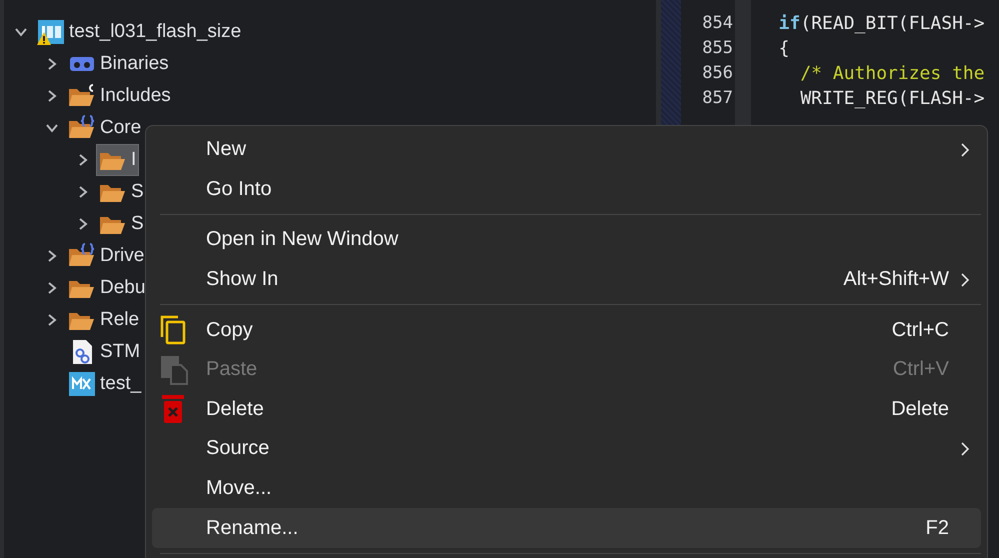  What do you see at coordinates (106, 256) in the screenshot?
I see `tree-item: Drive` at bounding box center [106, 256].